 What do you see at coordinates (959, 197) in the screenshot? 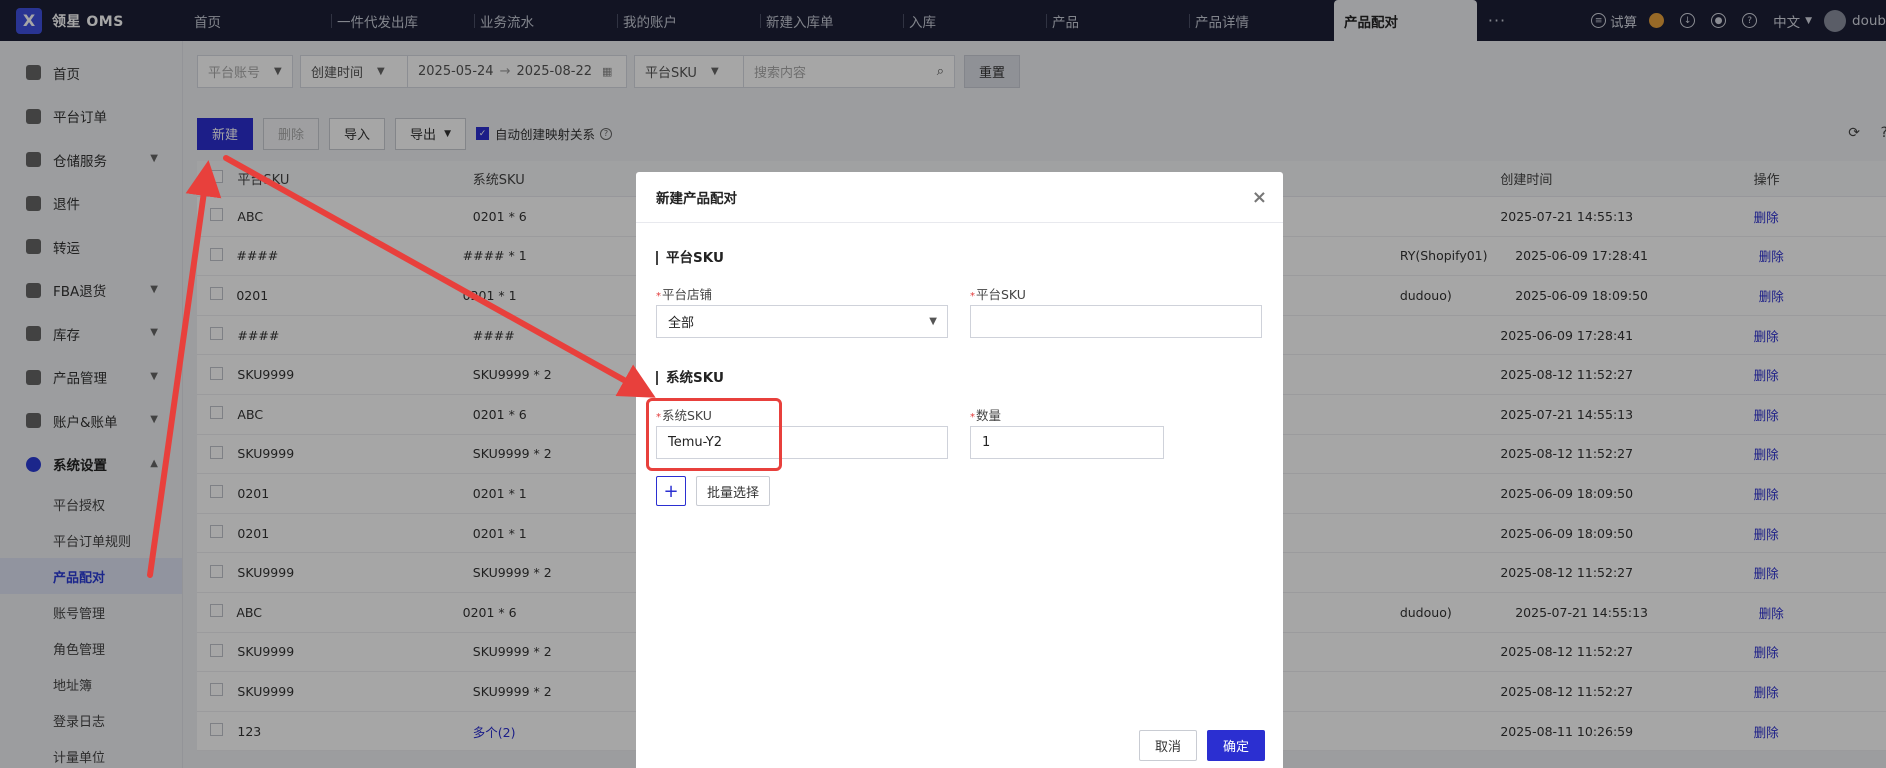
I see `modal-header: 新建产品配对 ×` at bounding box center [959, 197].